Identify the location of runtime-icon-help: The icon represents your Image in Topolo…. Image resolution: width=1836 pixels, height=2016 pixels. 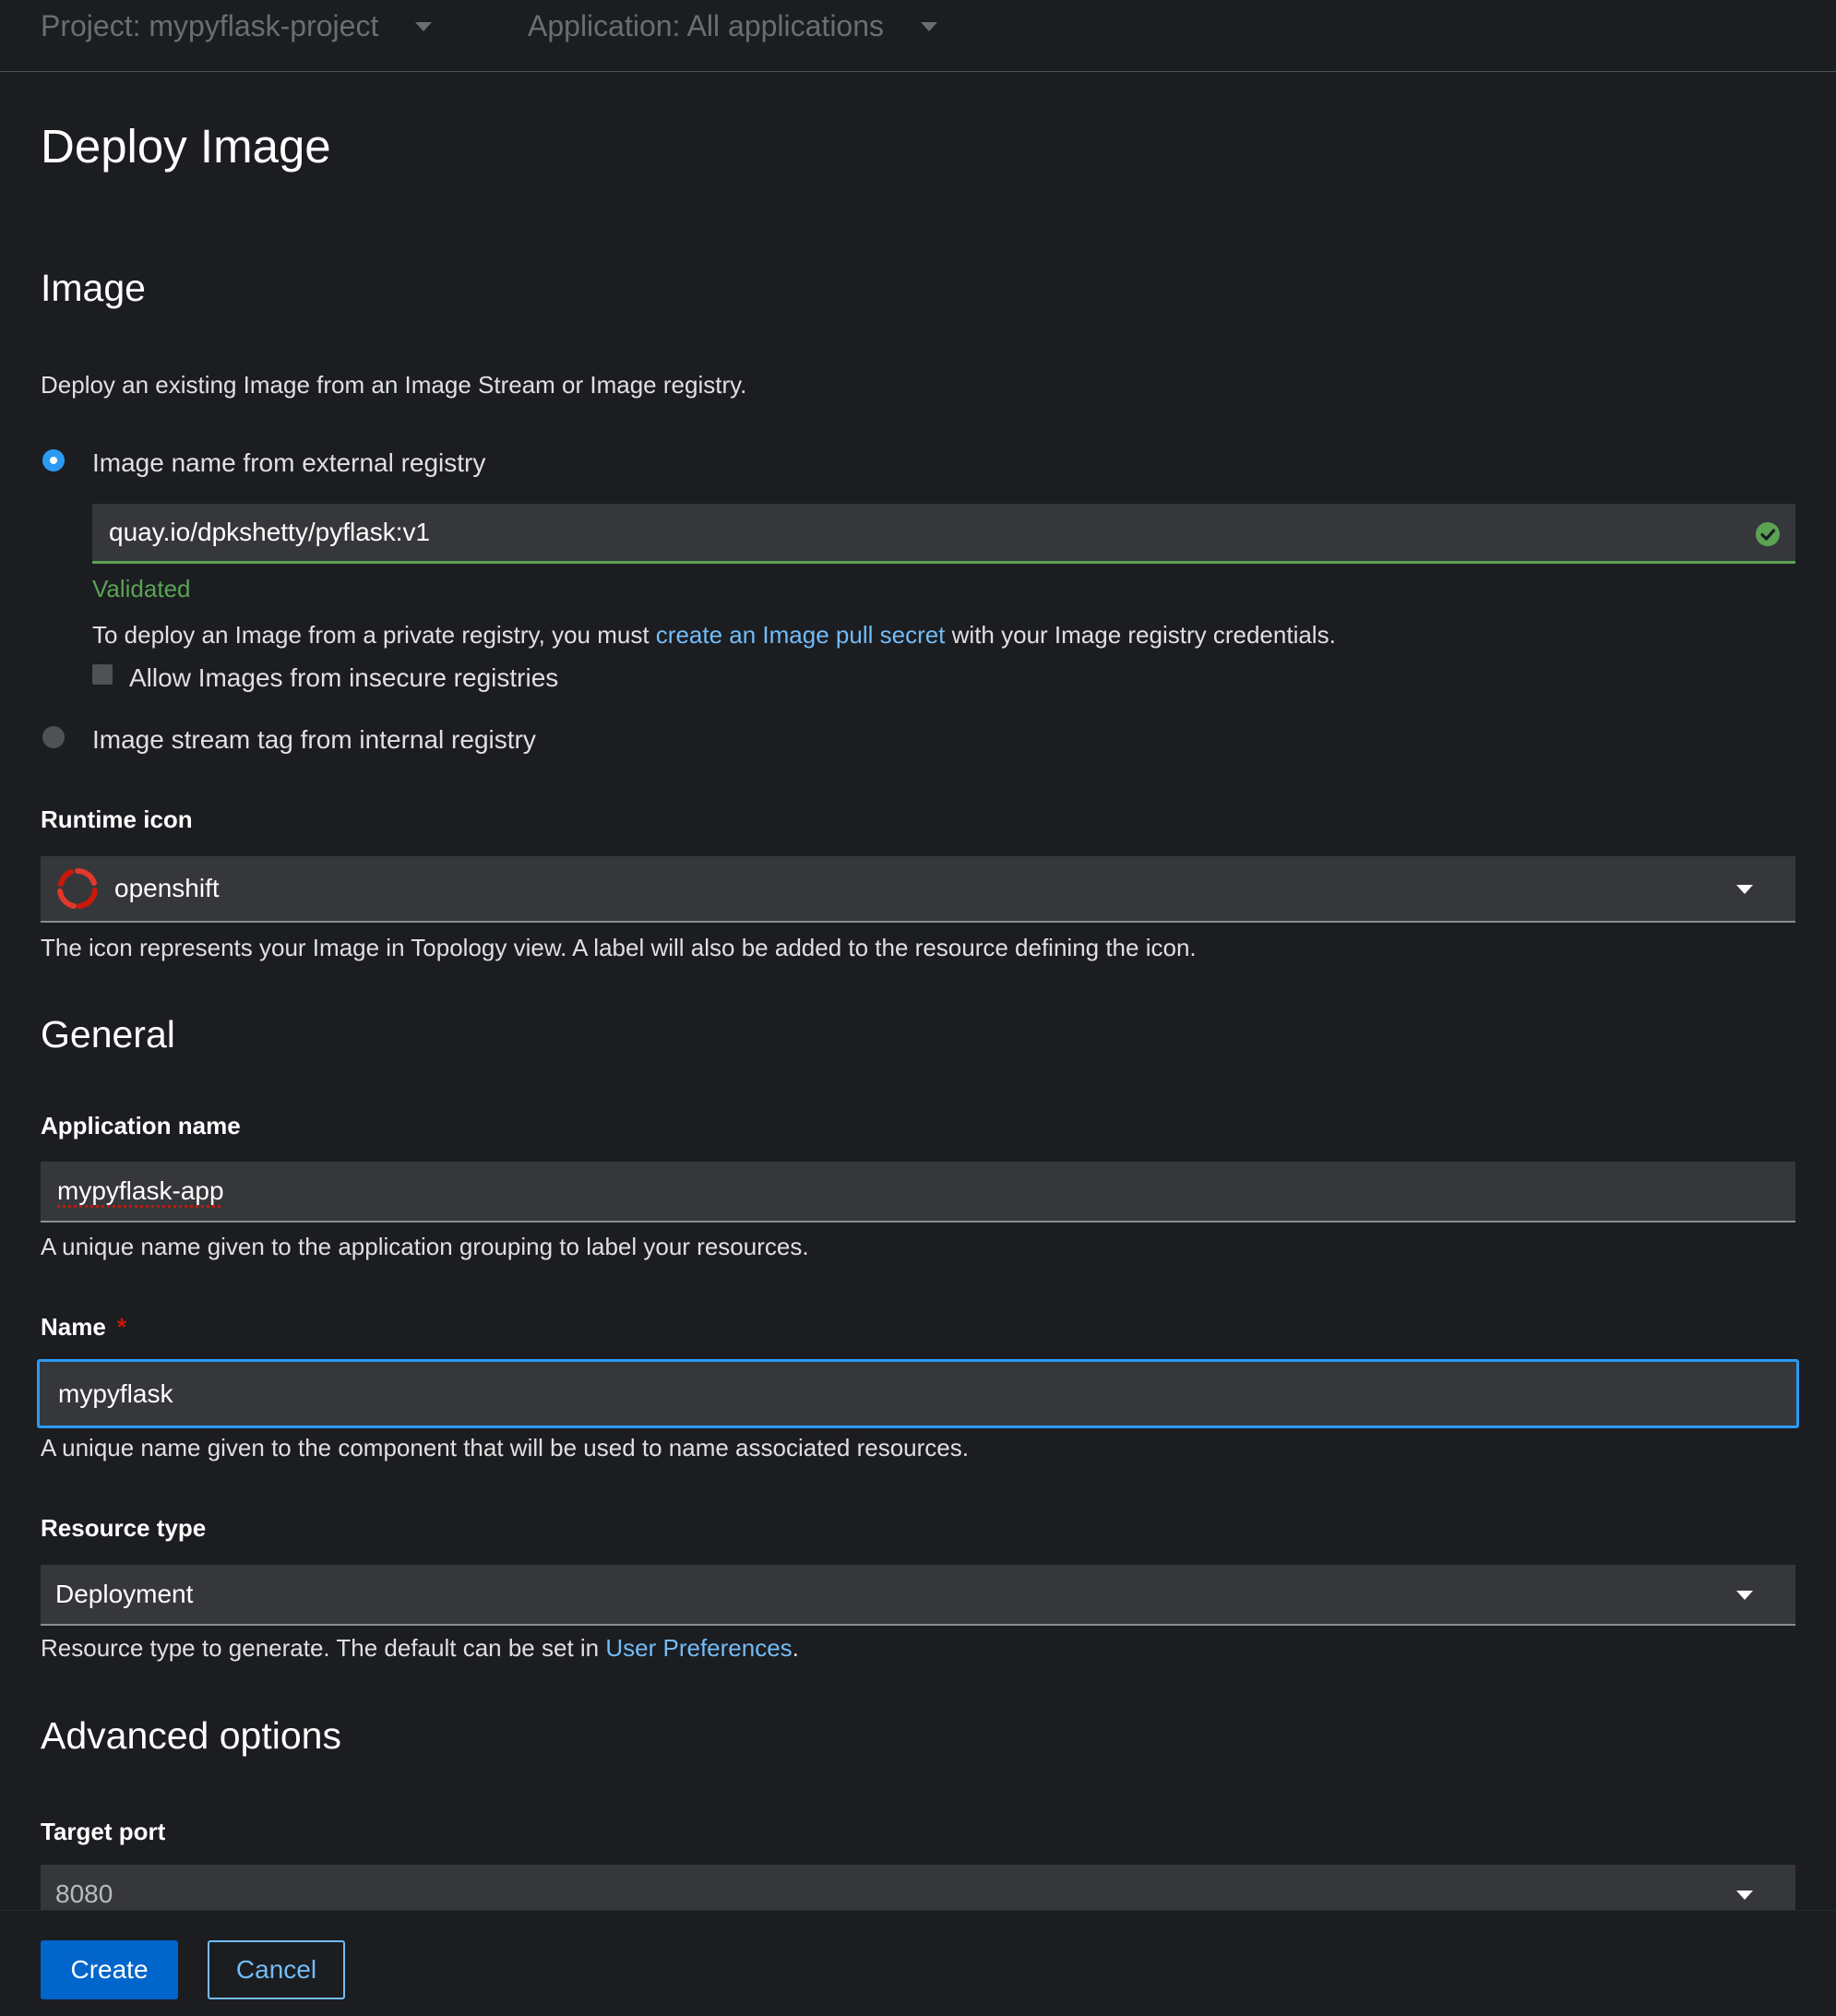
(619, 948).